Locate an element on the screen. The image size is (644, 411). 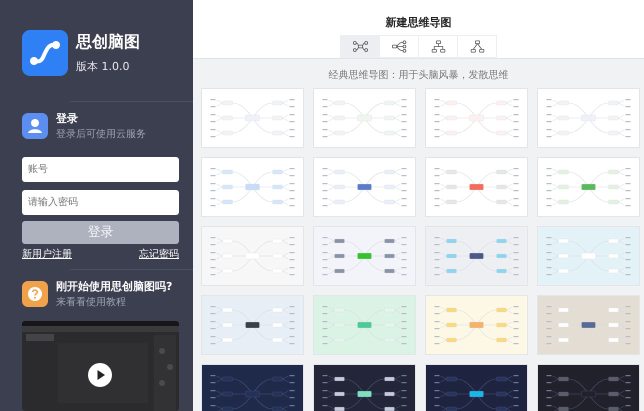
register-link: 新用户注册 is located at coordinates (47, 254).